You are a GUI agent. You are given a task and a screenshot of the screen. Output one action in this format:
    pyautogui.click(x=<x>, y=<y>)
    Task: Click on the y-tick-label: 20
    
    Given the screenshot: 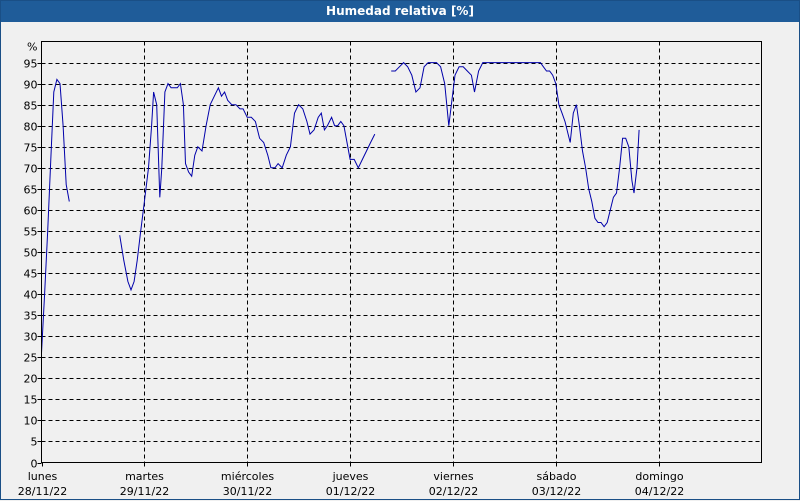 What is the action you would take?
    pyautogui.click(x=31, y=379)
    